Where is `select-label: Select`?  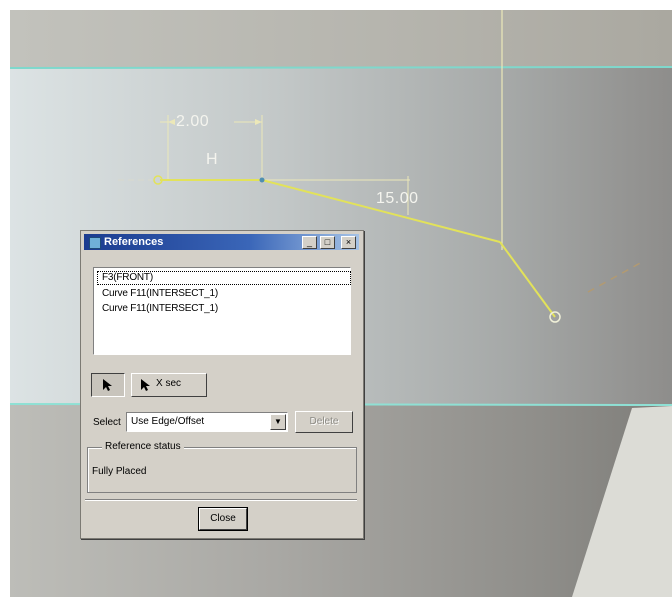
select-label: Select is located at coordinates (107, 422).